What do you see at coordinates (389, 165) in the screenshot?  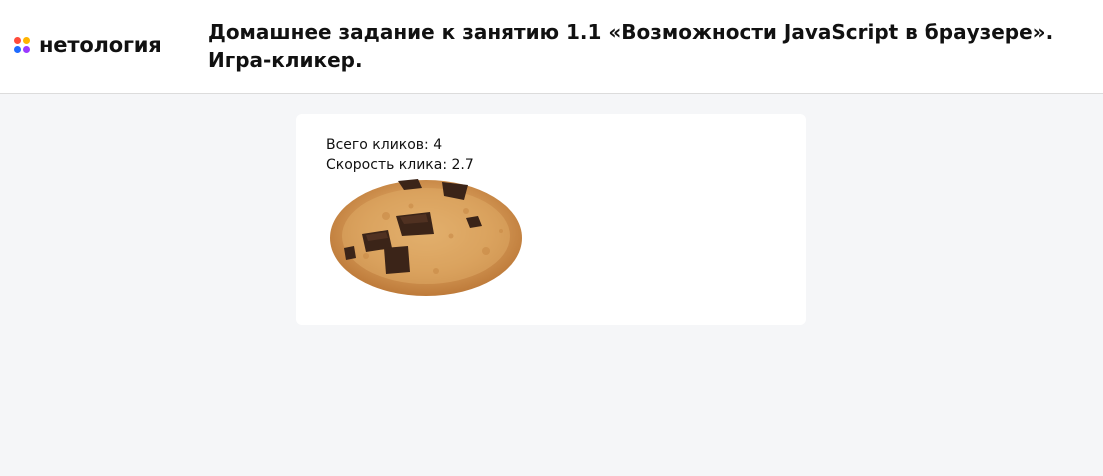 I see `speed-label: Скорость клика:` at bounding box center [389, 165].